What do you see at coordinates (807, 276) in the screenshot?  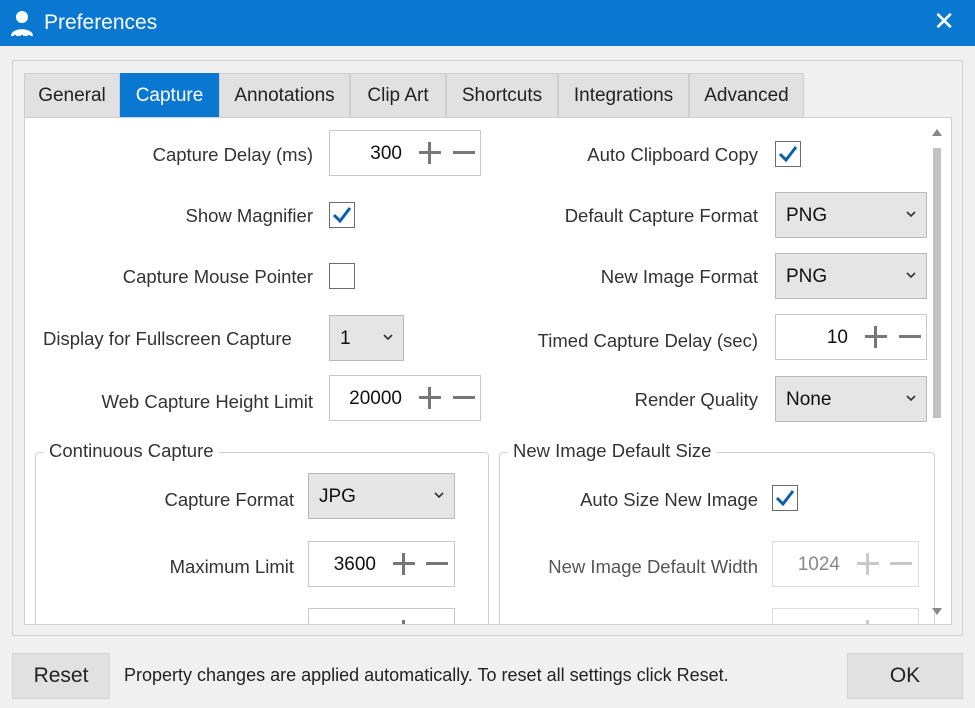 I see `new-image-format-value: PNG` at bounding box center [807, 276].